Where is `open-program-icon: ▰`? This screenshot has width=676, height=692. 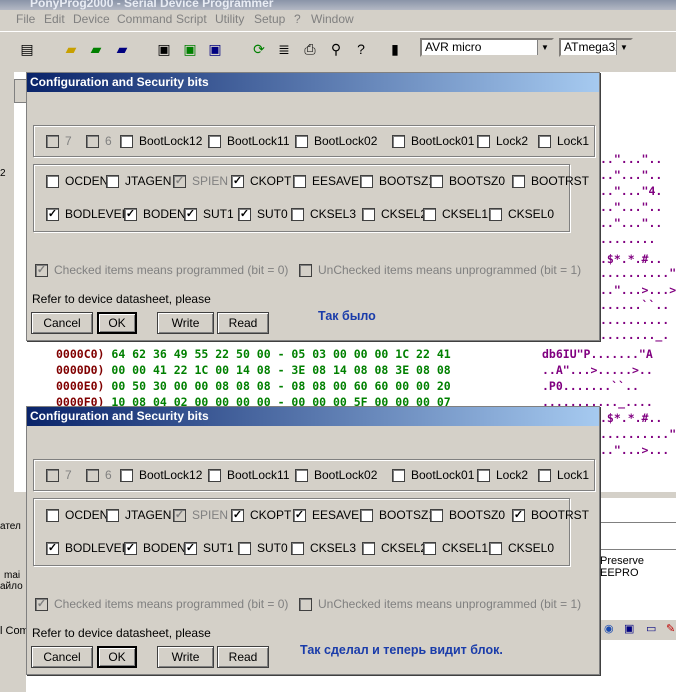 open-program-icon: ▰ is located at coordinates (96, 49).